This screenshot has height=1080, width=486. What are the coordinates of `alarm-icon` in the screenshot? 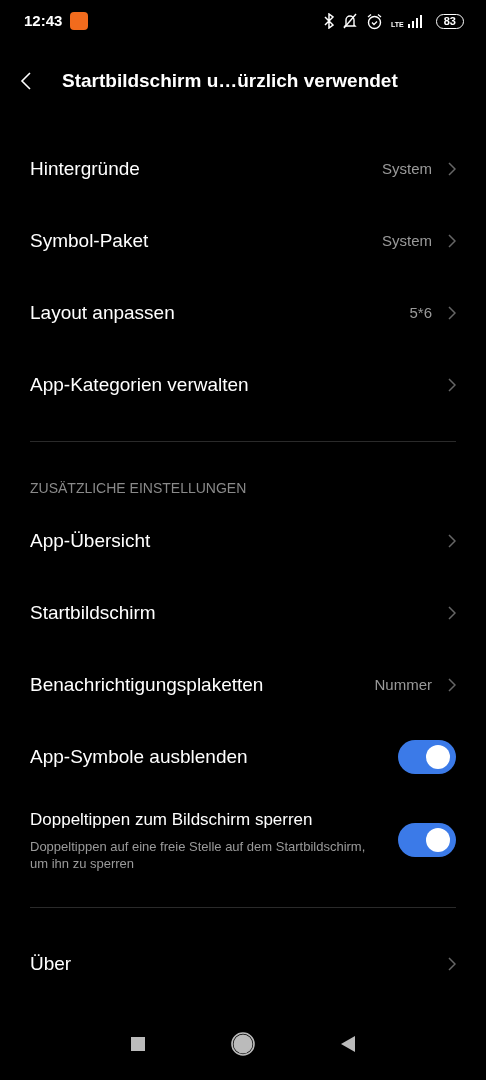 It's located at (375, 21).